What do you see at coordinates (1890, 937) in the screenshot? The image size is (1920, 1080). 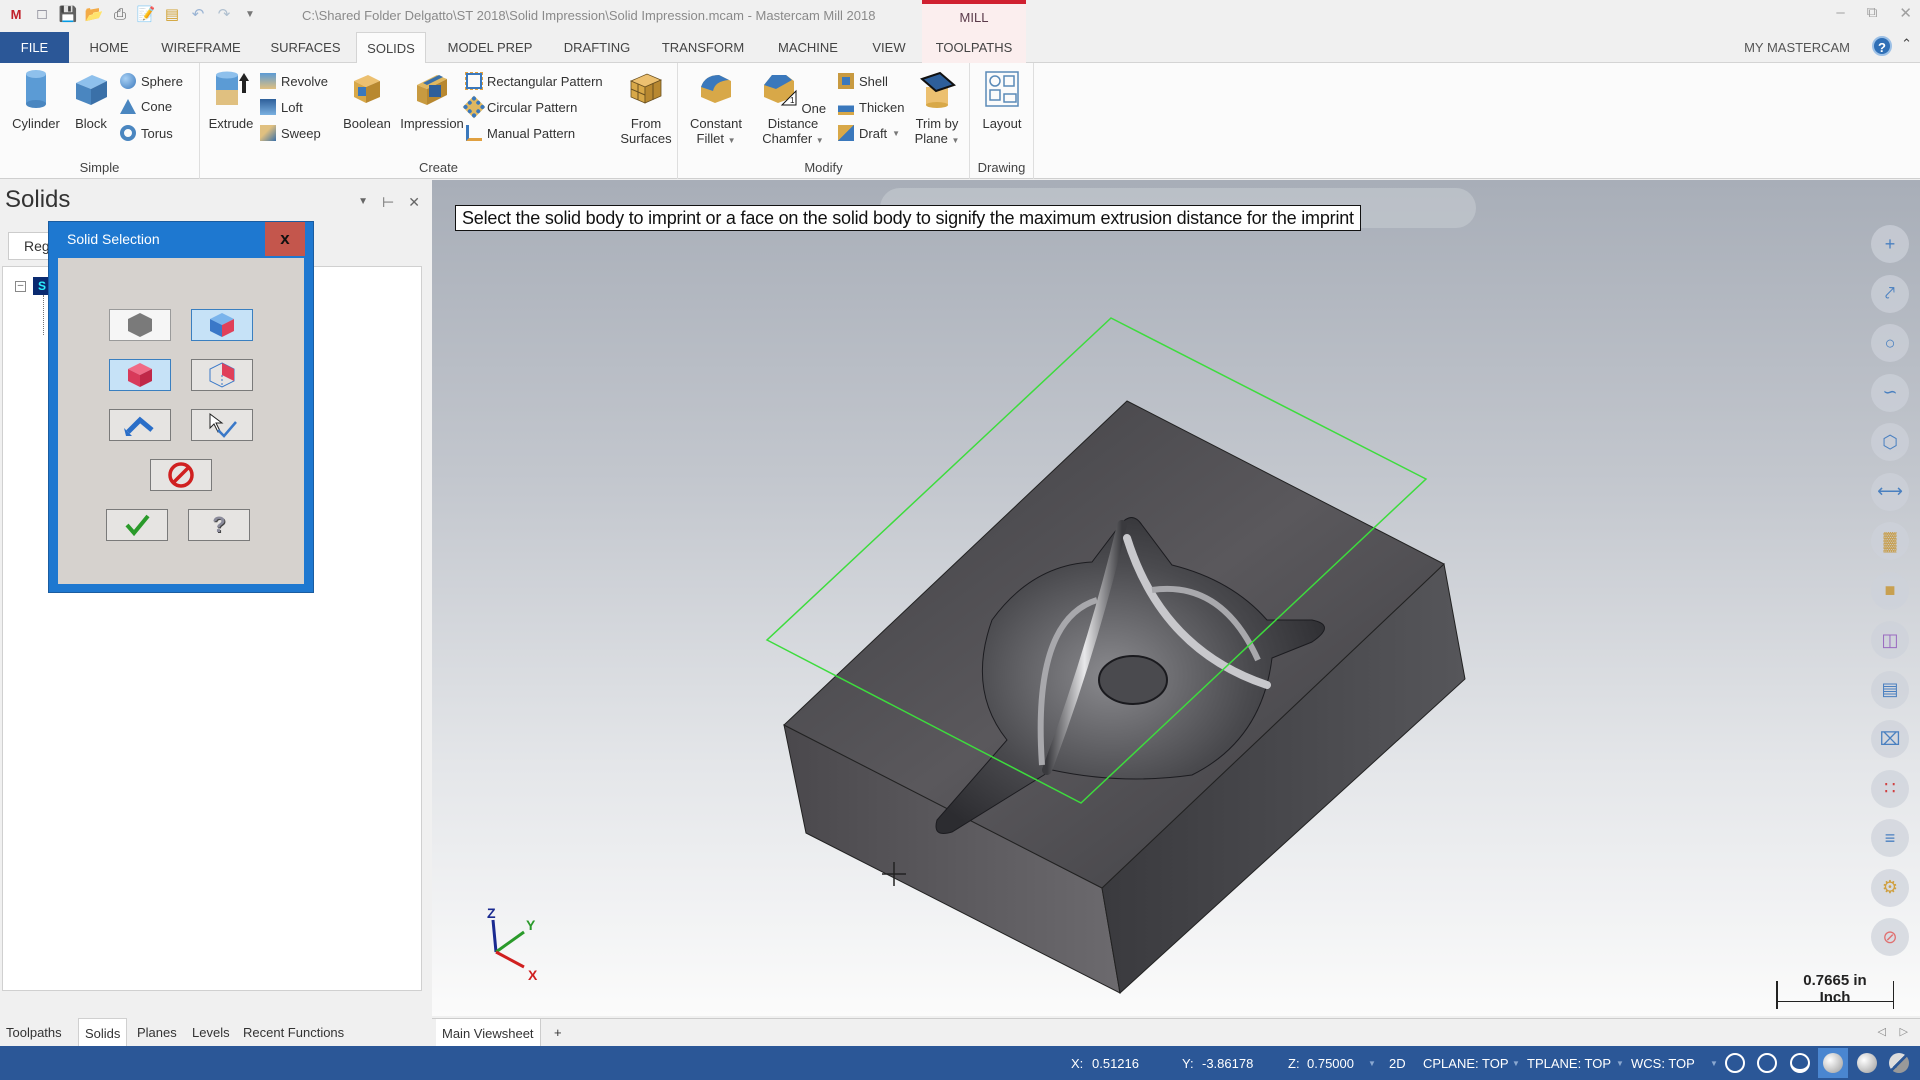 I see `no-selection-icon: ⊘` at bounding box center [1890, 937].